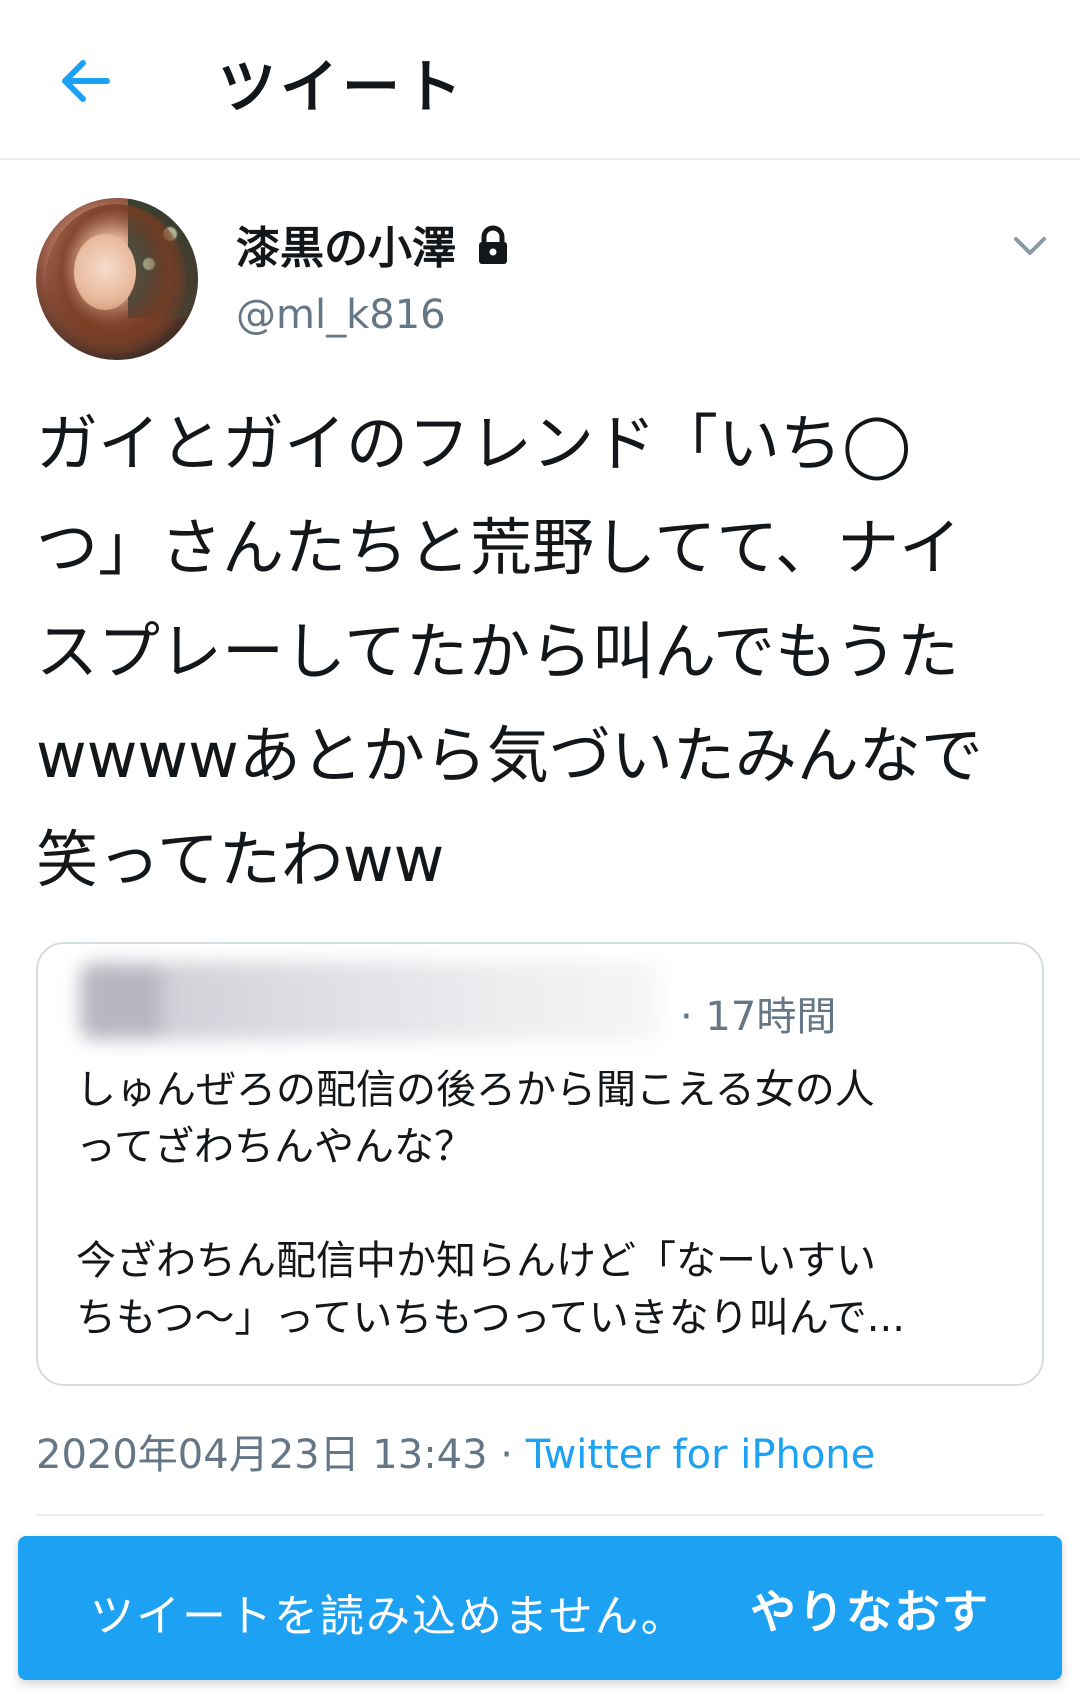 The width and height of the screenshot is (1080, 1705). I want to click on back-button, so click(85, 81).